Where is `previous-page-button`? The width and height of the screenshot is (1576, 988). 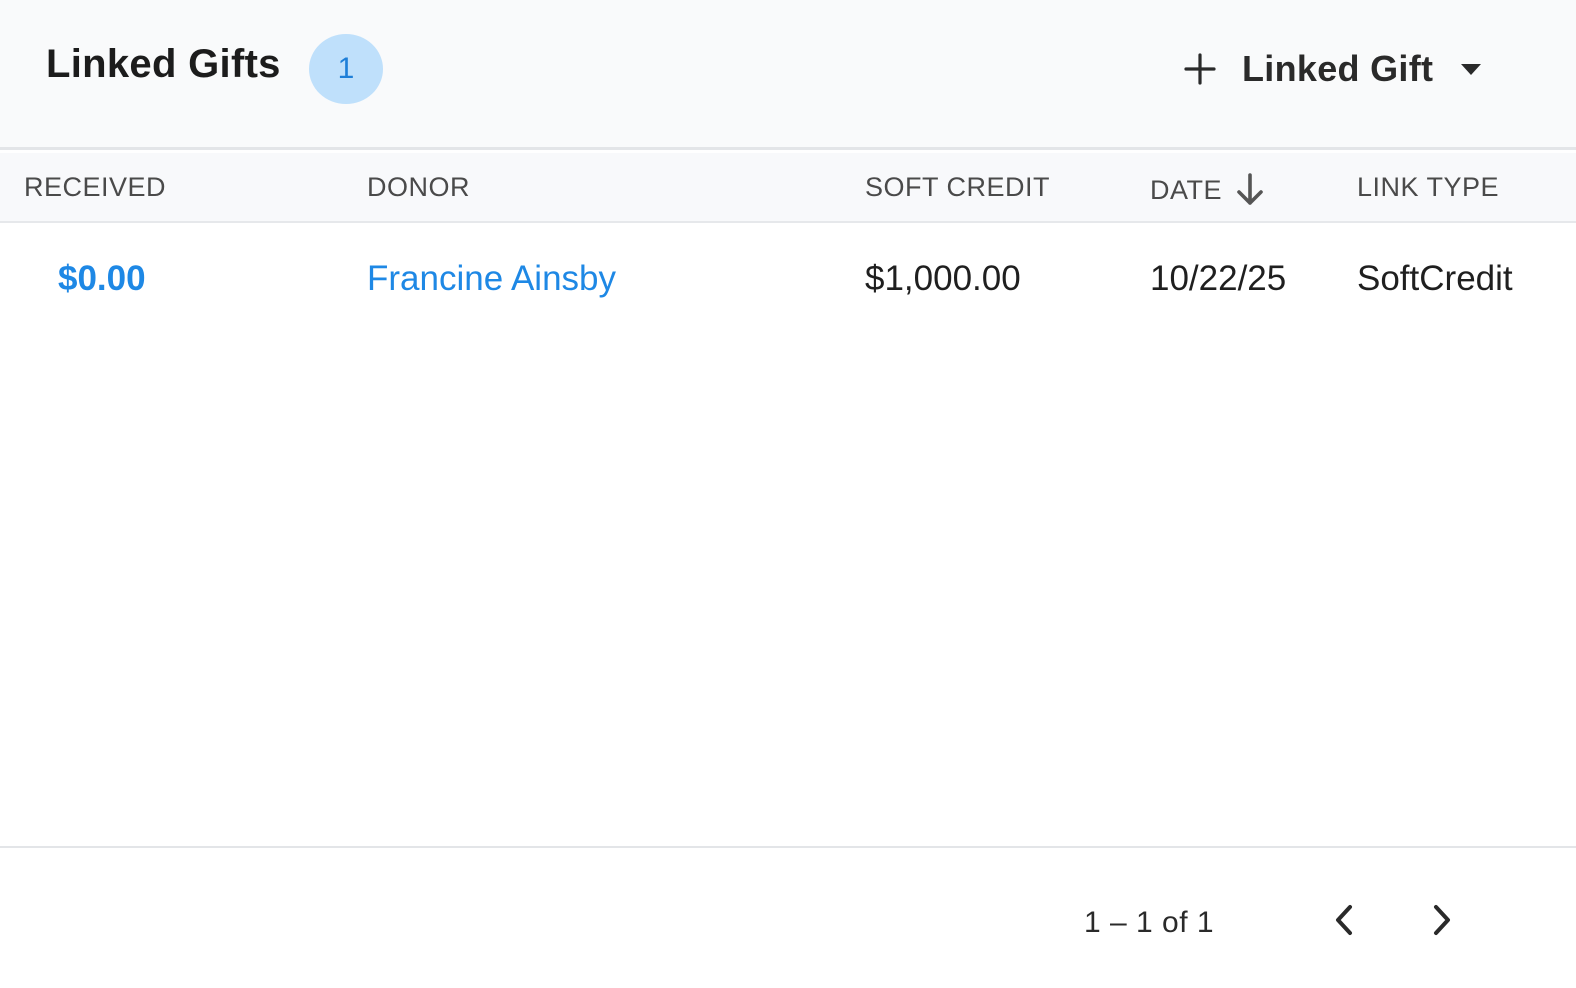 previous-page-button is located at coordinates (1344, 922).